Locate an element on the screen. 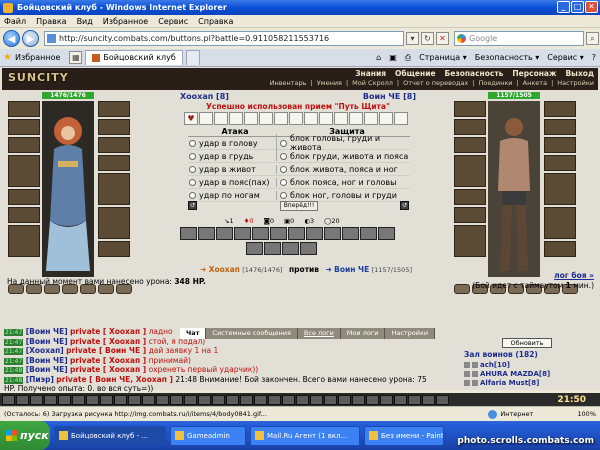  zoom-level: 100% is located at coordinates (588, 414).